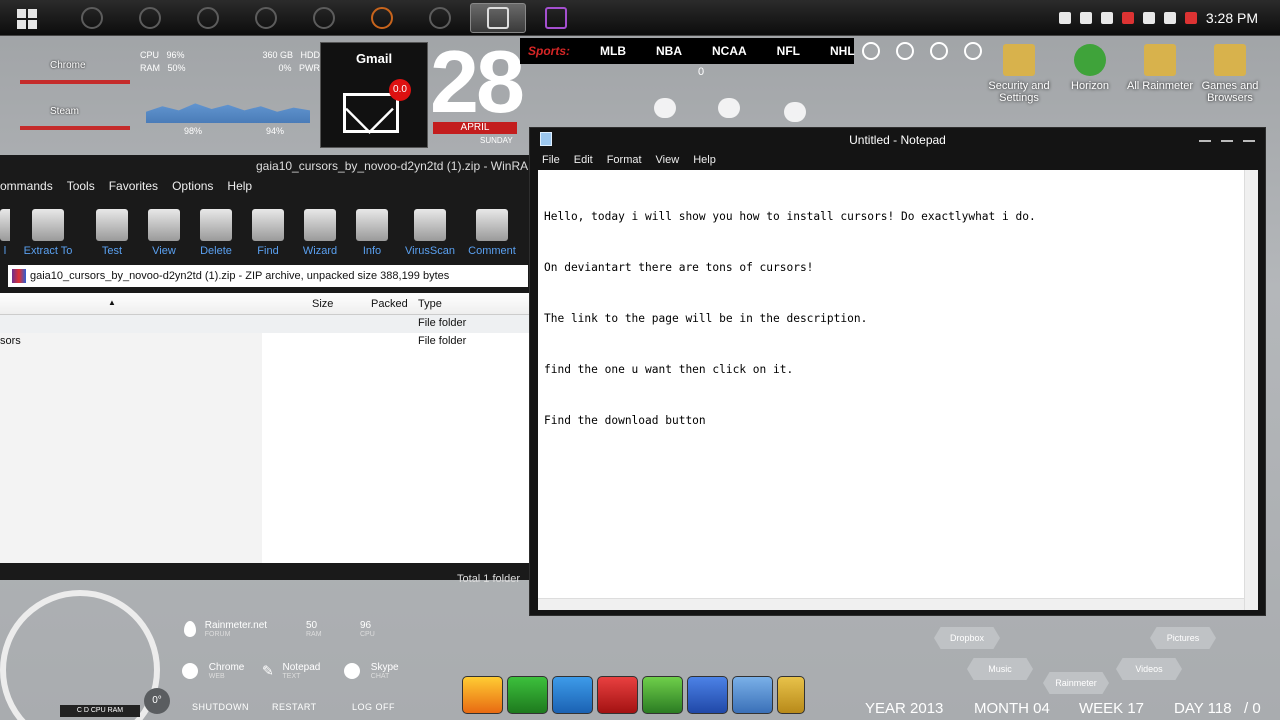 The image size is (1280, 720). Describe the element at coordinates (324, 18) in the screenshot. I see `taskbar-spotify` at that location.